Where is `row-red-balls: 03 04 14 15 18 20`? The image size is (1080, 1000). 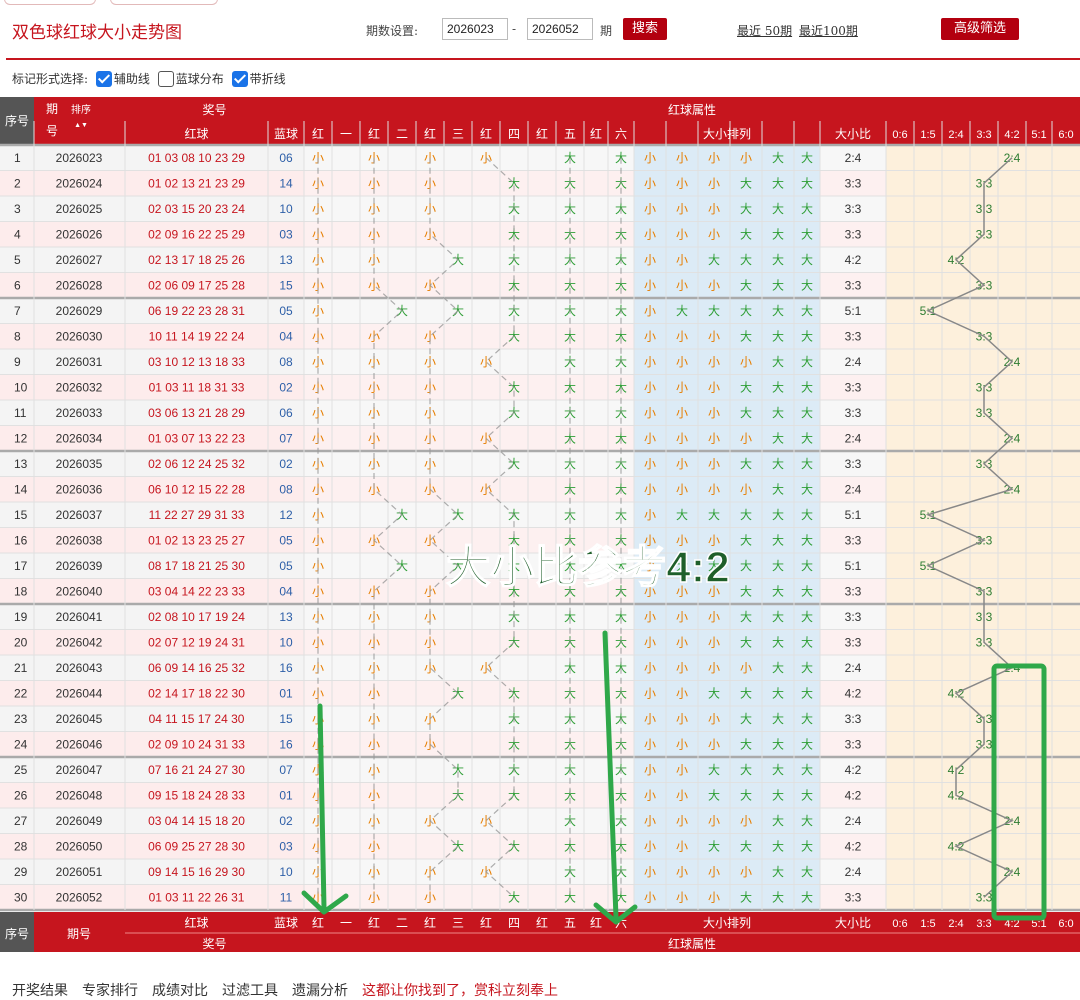
row-red-balls: 03 04 14 15 18 20 is located at coordinates (196, 821).